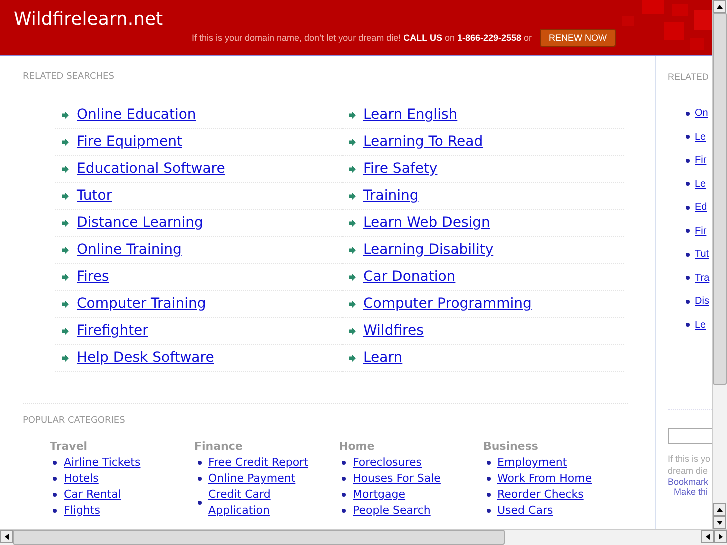  Describe the element at coordinates (151, 169) in the screenshot. I see `search-link: Educational Software` at that location.